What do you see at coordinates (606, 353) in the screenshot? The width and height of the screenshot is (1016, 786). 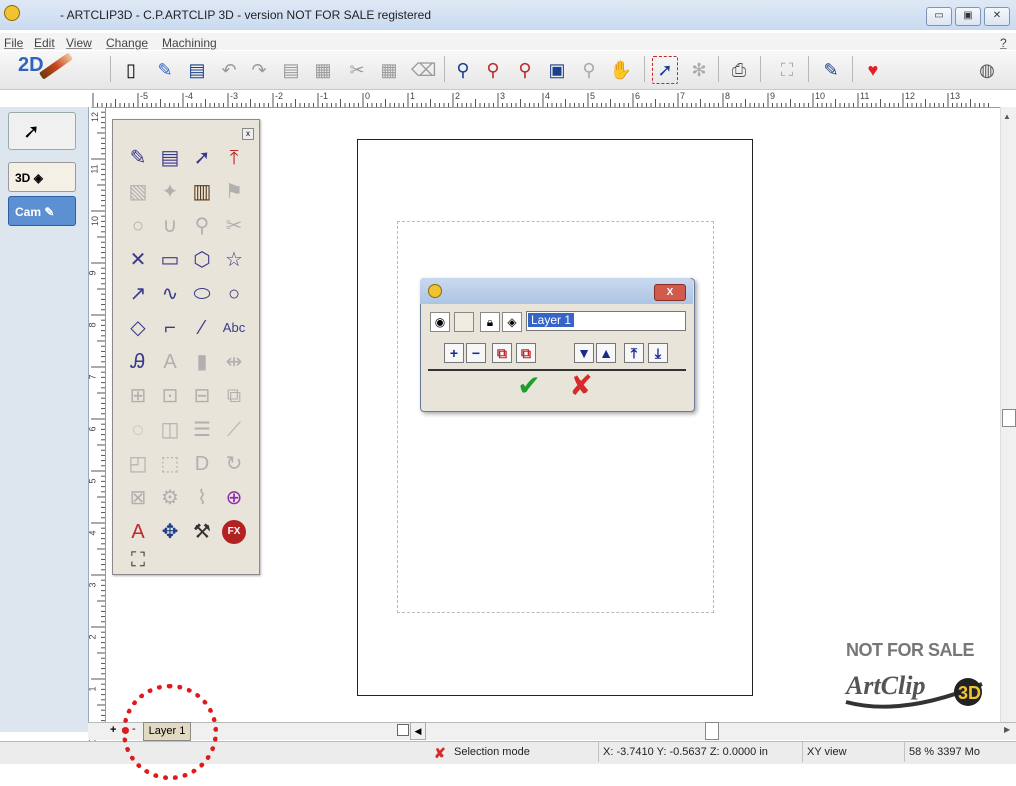 I see `move-up-button: ▲` at bounding box center [606, 353].